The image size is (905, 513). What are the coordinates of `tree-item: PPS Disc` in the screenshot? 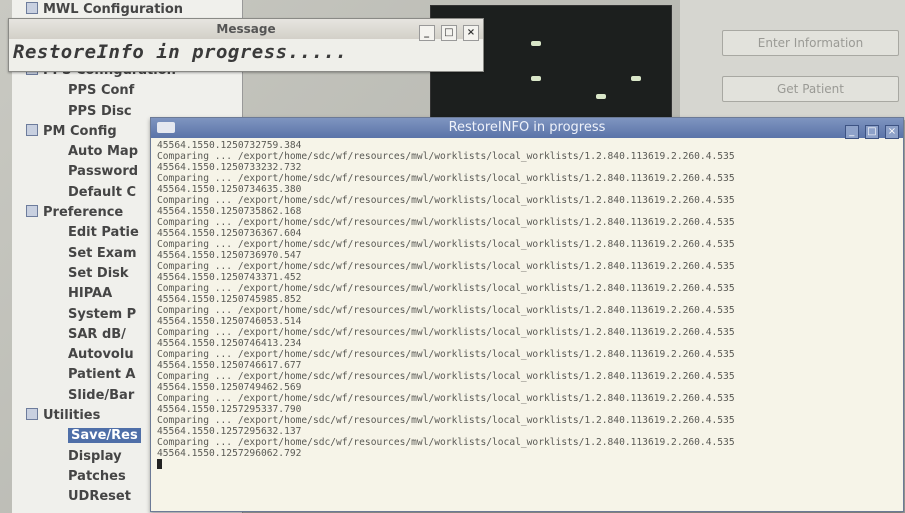 It's located at (100, 111).